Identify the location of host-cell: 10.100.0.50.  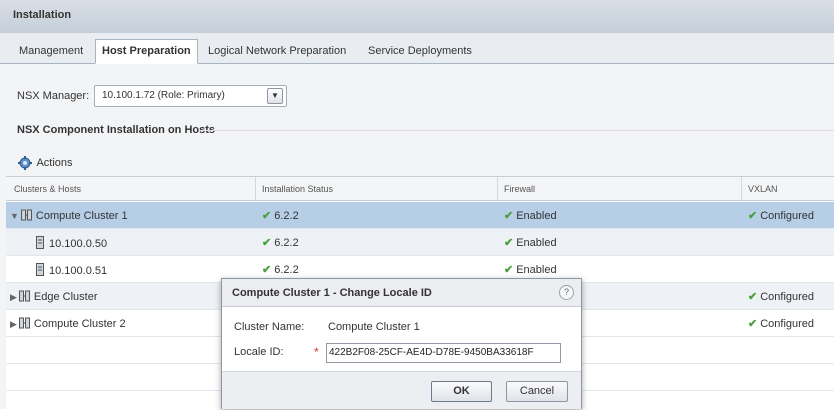
(71, 243).